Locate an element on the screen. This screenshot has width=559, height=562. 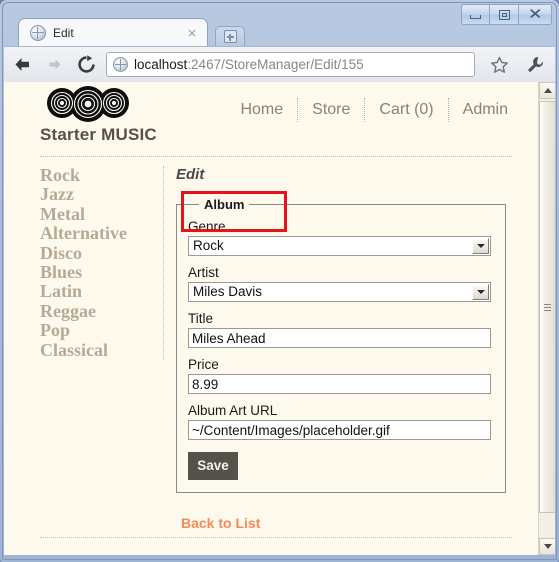
sidebar-item-rock: Rock is located at coordinates (96, 175).